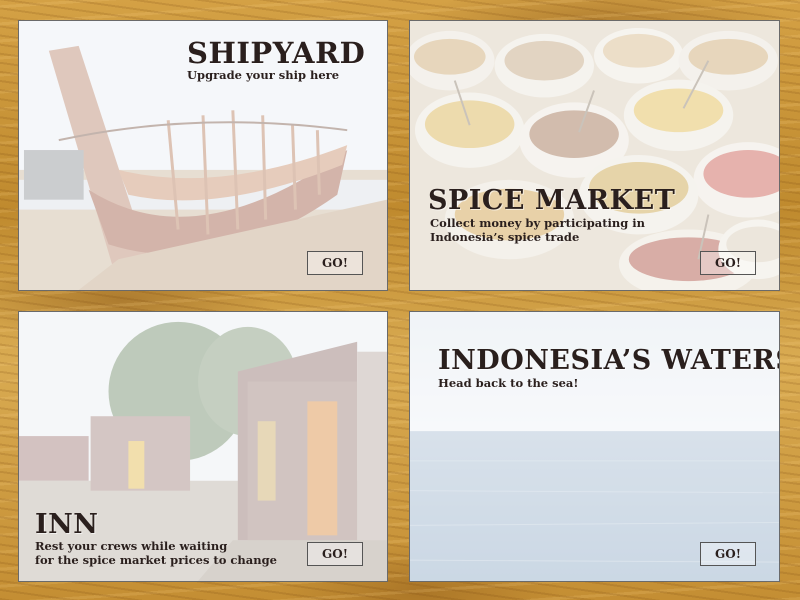  I want to click on shipyard-go-button: GO!, so click(335, 263).